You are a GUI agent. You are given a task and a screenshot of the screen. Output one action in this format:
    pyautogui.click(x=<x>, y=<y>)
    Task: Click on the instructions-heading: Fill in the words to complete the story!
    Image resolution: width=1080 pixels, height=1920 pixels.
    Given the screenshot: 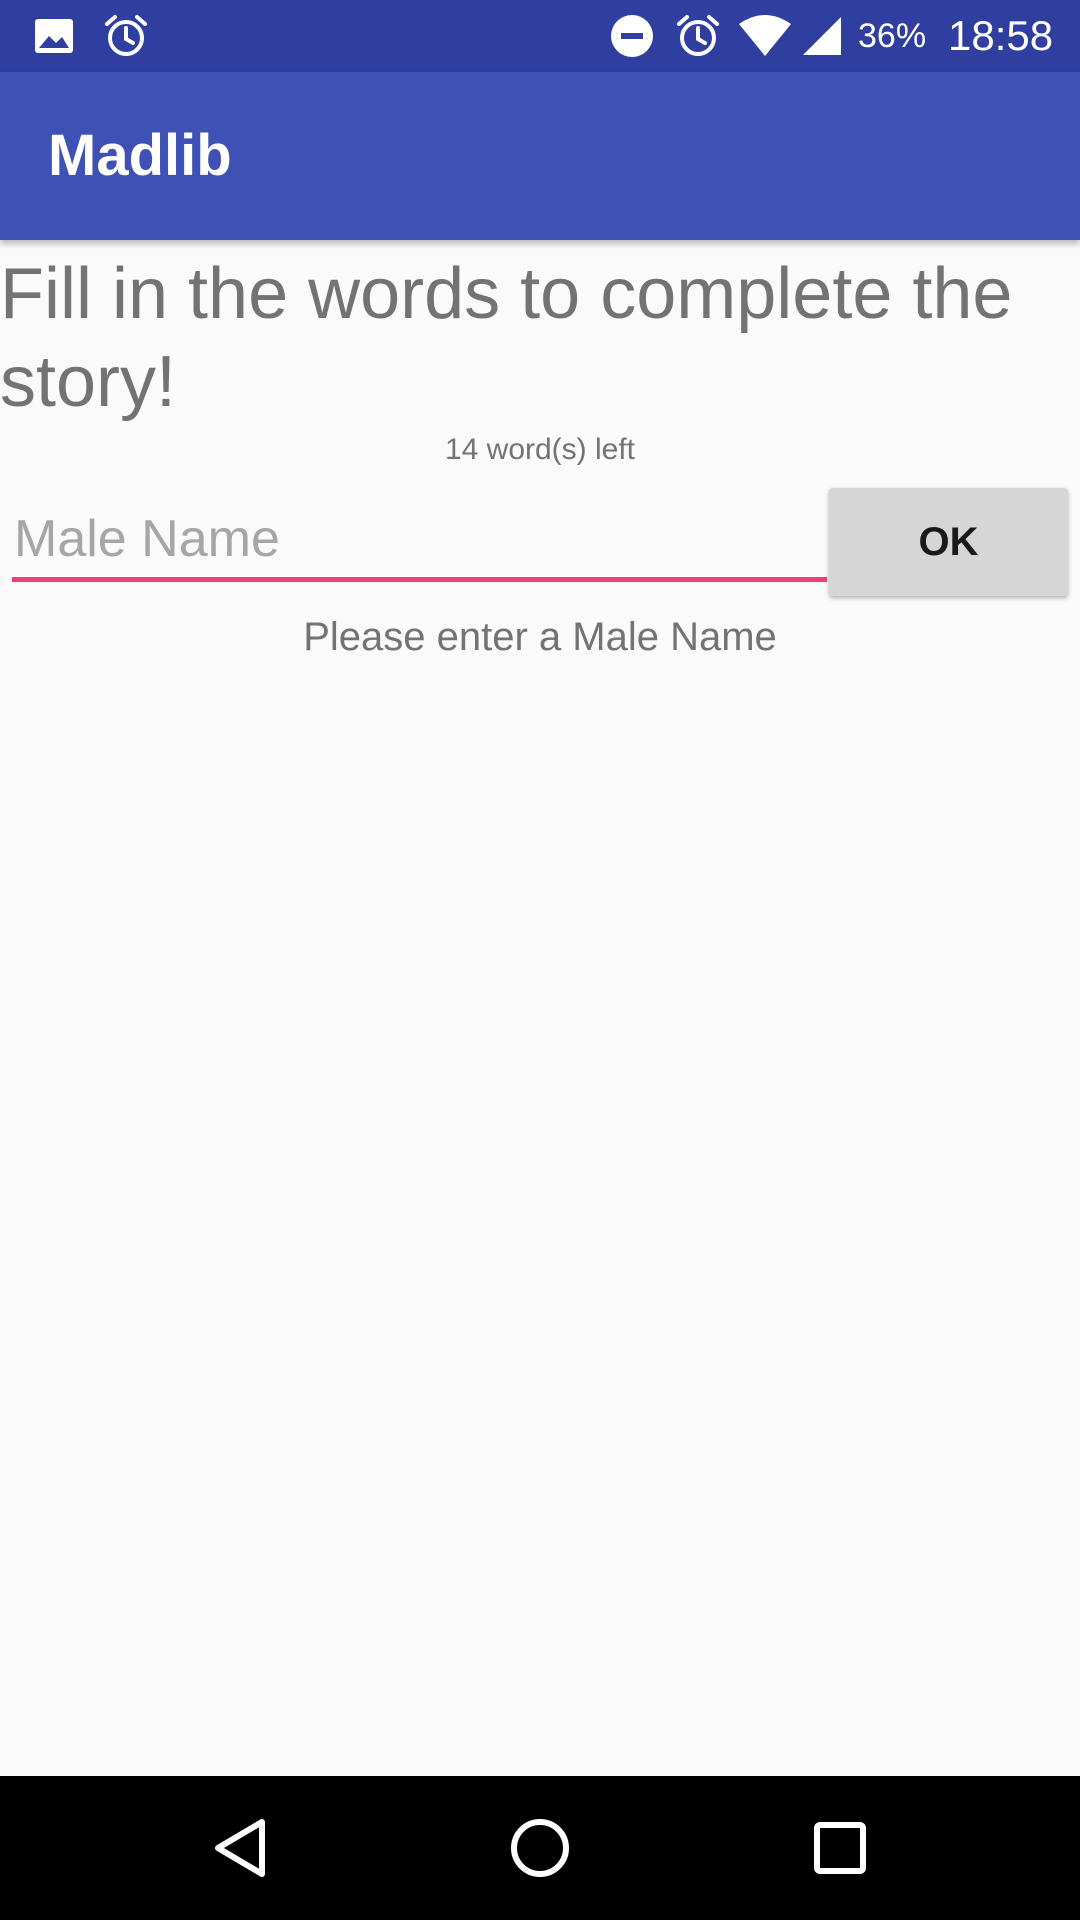 What is the action you would take?
    pyautogui.click(x=506, y=338)
    